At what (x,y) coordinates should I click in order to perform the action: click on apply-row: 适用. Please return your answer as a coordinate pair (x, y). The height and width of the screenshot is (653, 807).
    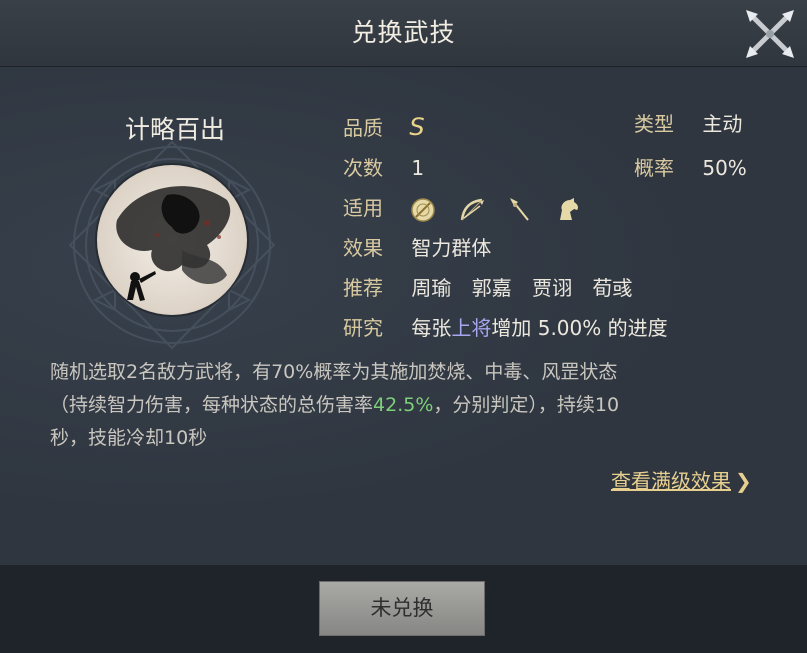
    Looking at the image, I should click on (469, 209).